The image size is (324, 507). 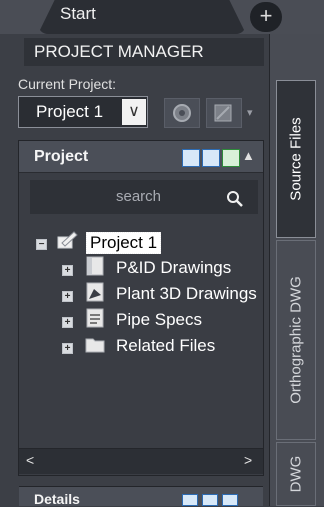 I want to click on new-tab-button: +, so click(x=266, y=17).